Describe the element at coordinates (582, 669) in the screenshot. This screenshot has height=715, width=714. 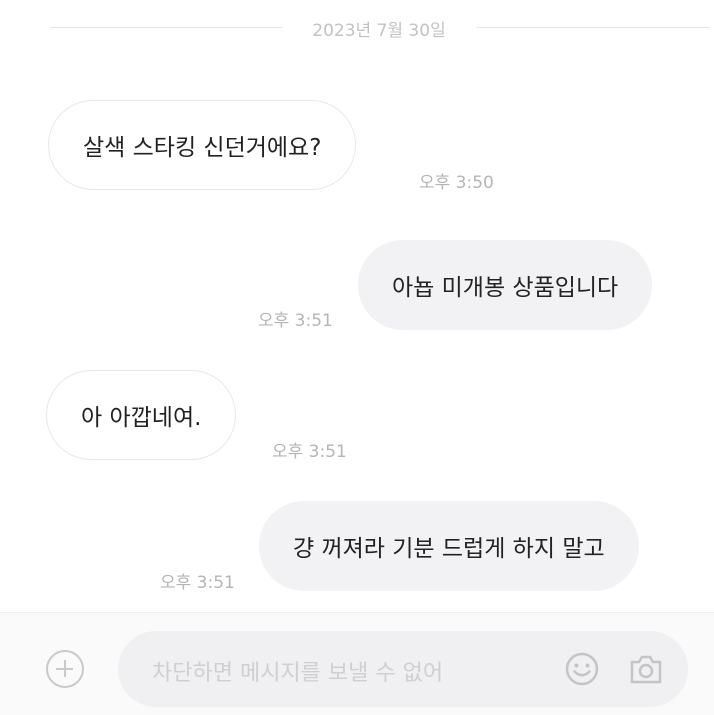
I see `smiley-icon` at that location.